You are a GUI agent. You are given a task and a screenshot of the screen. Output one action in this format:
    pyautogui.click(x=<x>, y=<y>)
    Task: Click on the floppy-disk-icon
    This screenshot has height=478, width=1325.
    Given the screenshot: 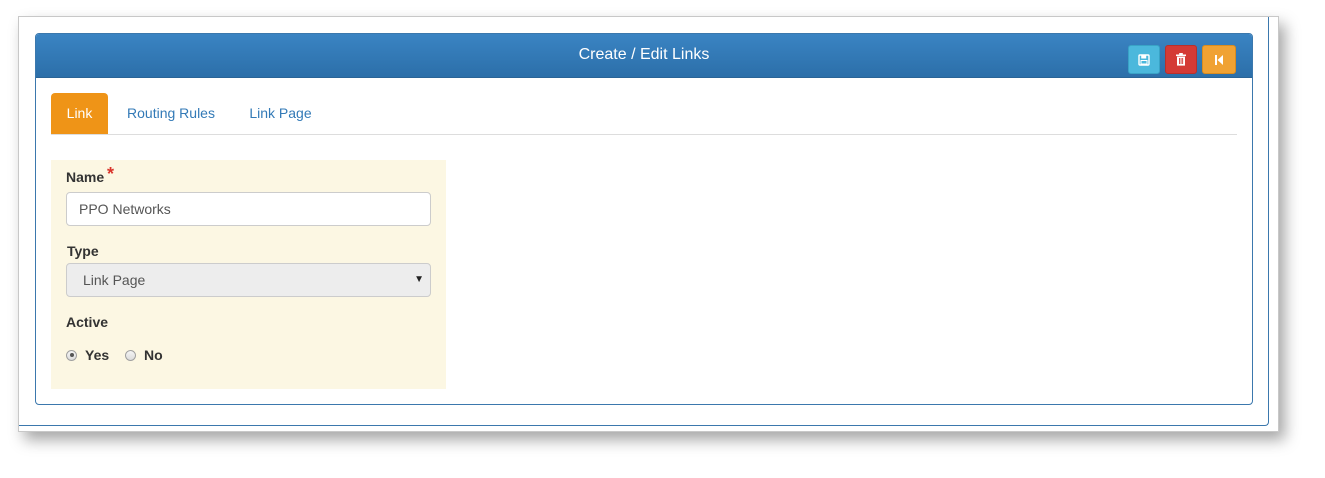 What is the action you would take?
    pyautogui.click(x=1144, y=59)
    